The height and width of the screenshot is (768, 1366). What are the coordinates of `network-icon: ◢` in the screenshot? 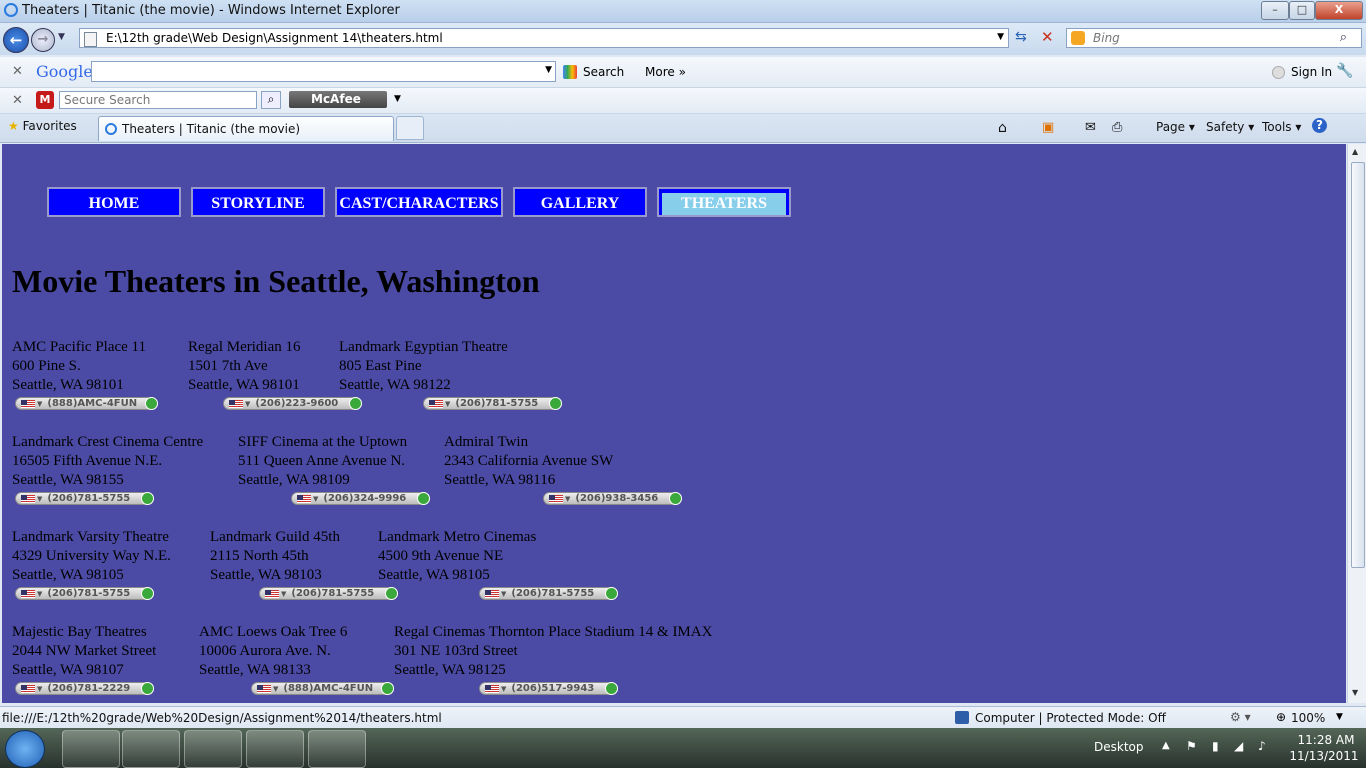 It's located at (1238, 746).